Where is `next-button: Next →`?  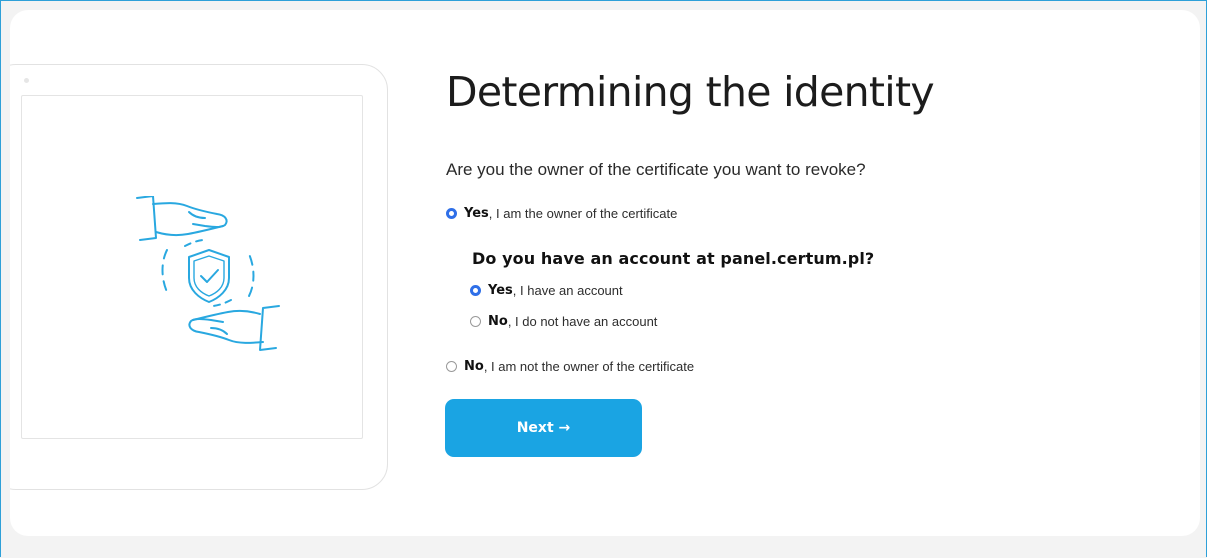
next-button: Next → is located at coordinates (543, 428).